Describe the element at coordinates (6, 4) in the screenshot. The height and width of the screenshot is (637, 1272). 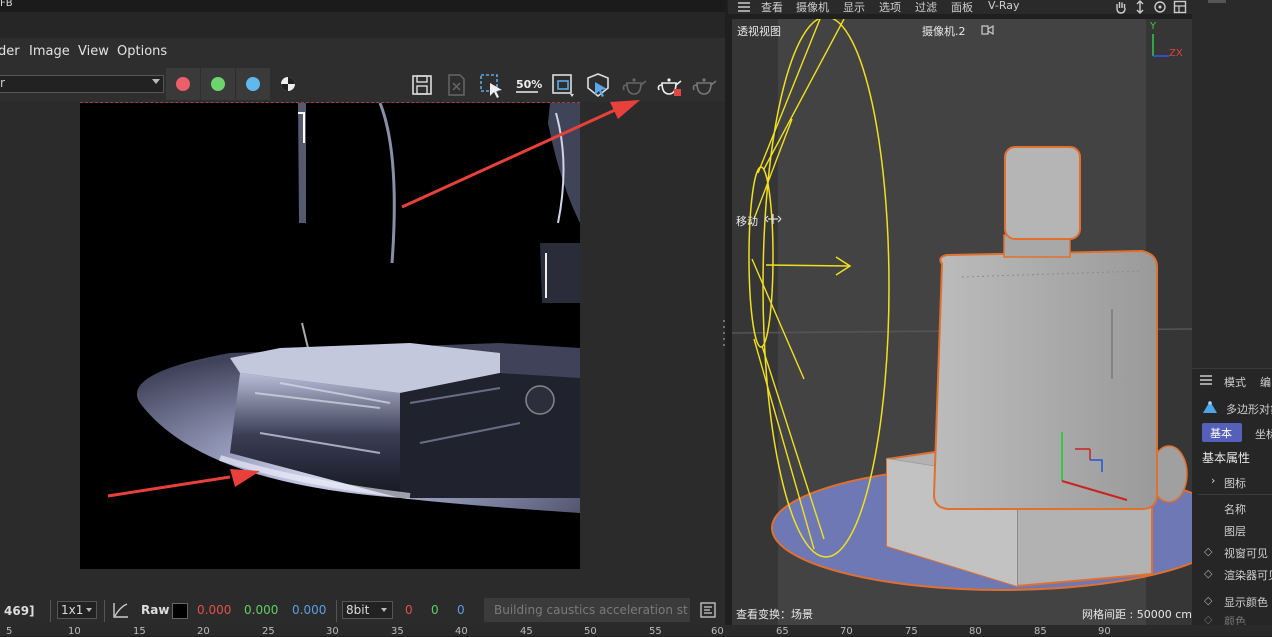
I see `vfb-title: FB` at that location.